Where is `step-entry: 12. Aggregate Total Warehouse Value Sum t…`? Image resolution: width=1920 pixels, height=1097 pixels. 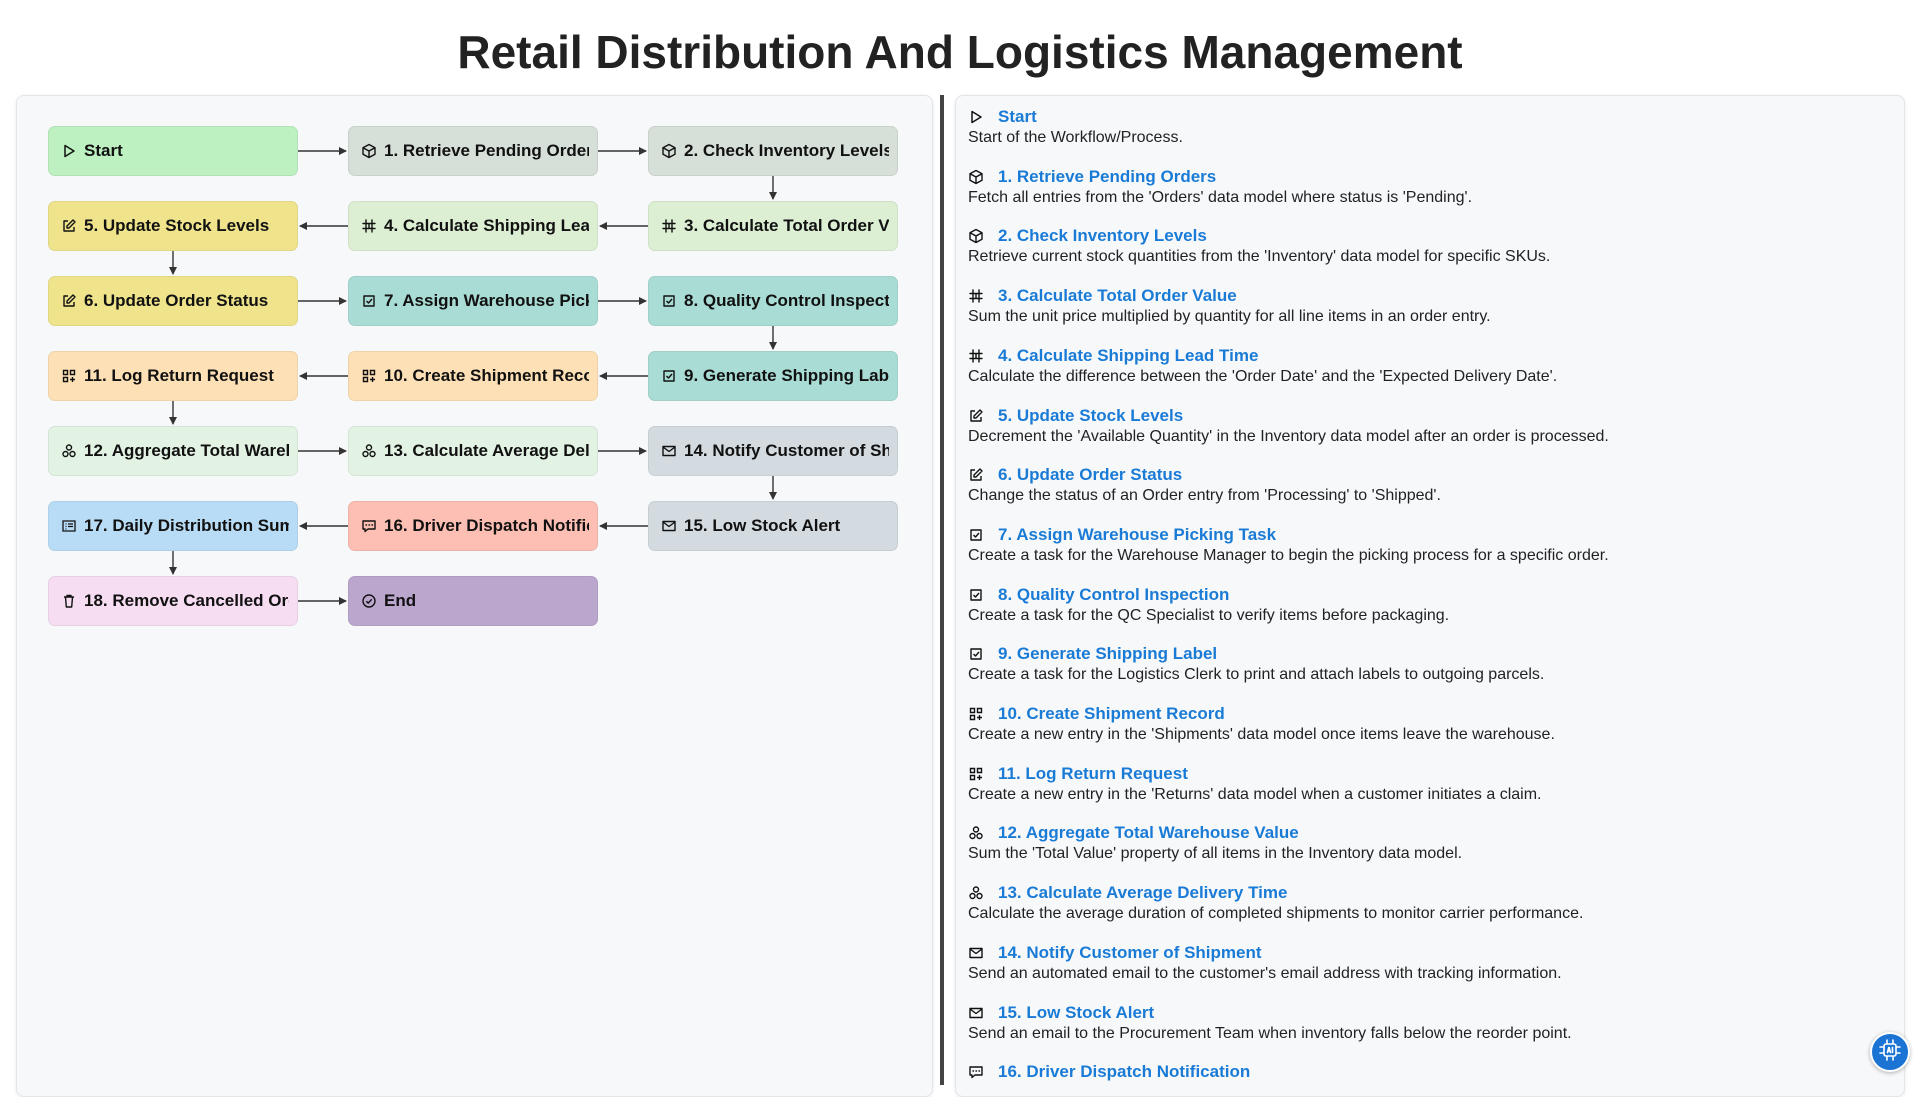 step-entry: 12. Aggregate Total Warehouse Value Sum t… is located at coordinates (1428, 843).